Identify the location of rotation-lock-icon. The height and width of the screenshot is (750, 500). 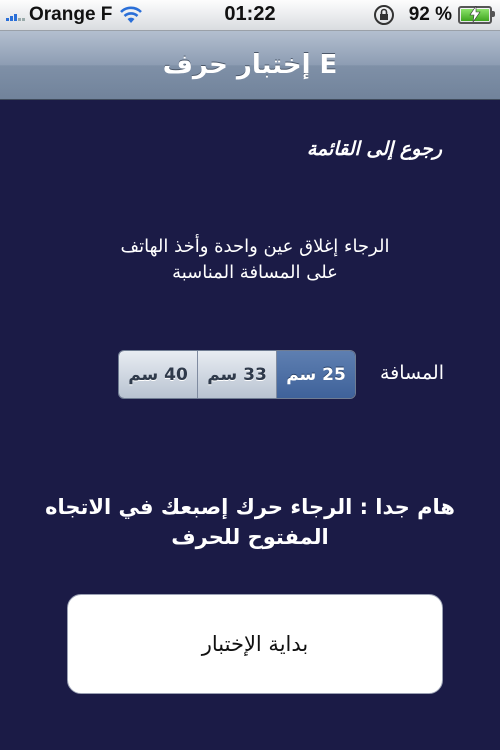
(383, 15).